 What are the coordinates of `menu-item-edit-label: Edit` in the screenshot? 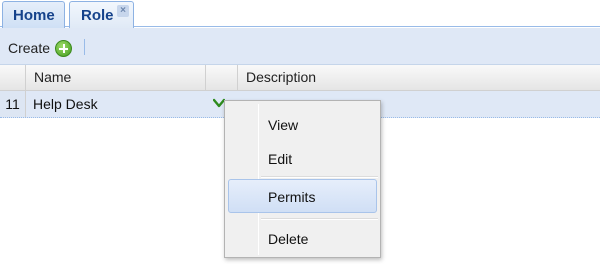 It's located at (280, 159).